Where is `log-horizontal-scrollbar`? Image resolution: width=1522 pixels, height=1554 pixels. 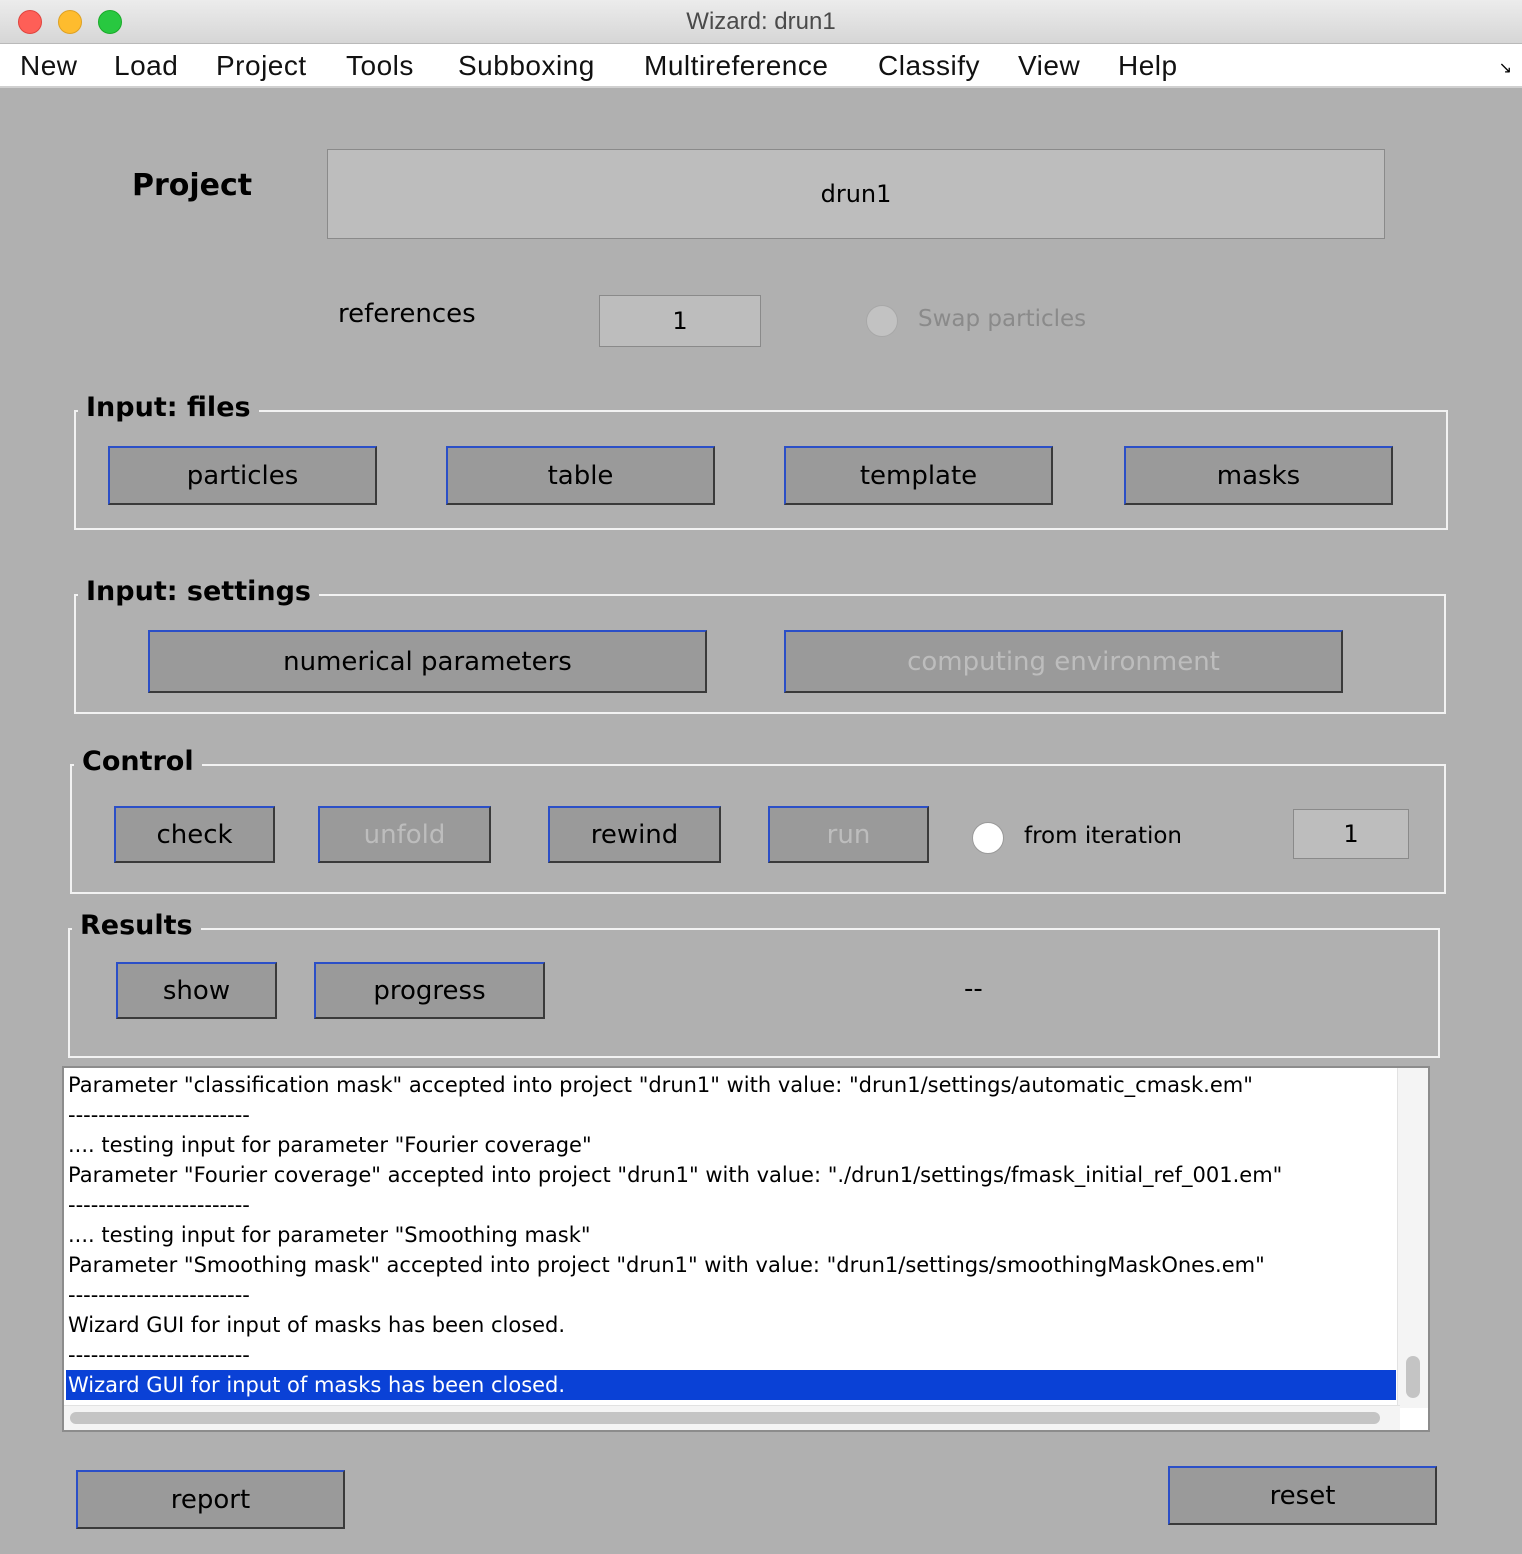 log-horizontal-scrollbar is located at coordinates (732, 1417).